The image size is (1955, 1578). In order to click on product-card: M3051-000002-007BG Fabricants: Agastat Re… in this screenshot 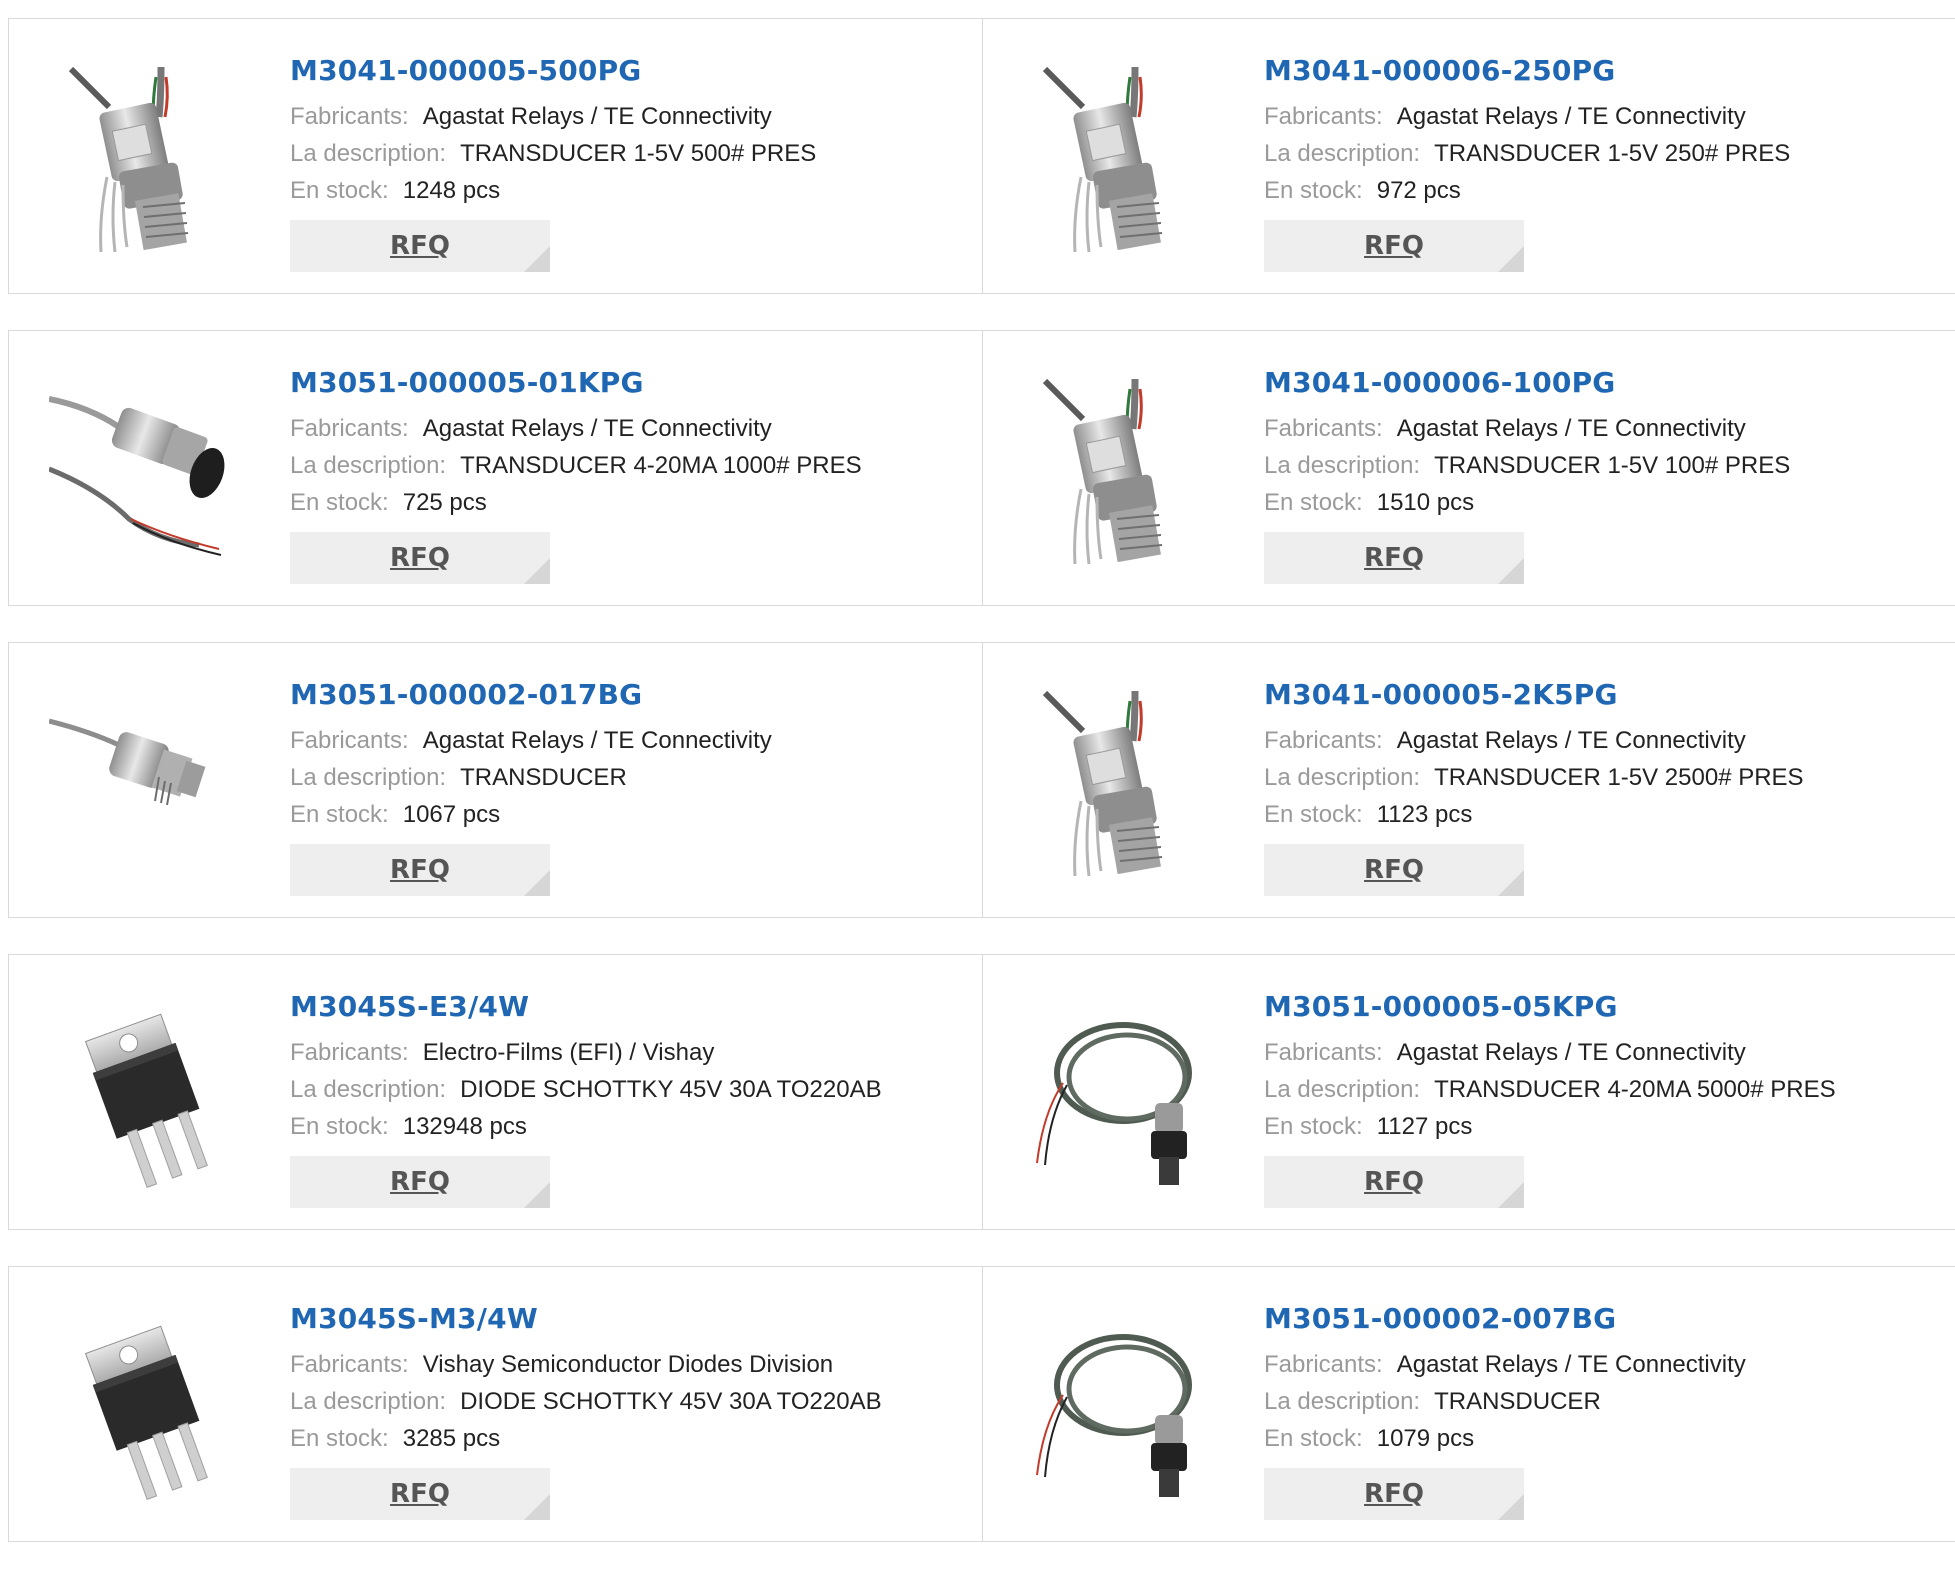, I will do `click(1468, 1404)`.